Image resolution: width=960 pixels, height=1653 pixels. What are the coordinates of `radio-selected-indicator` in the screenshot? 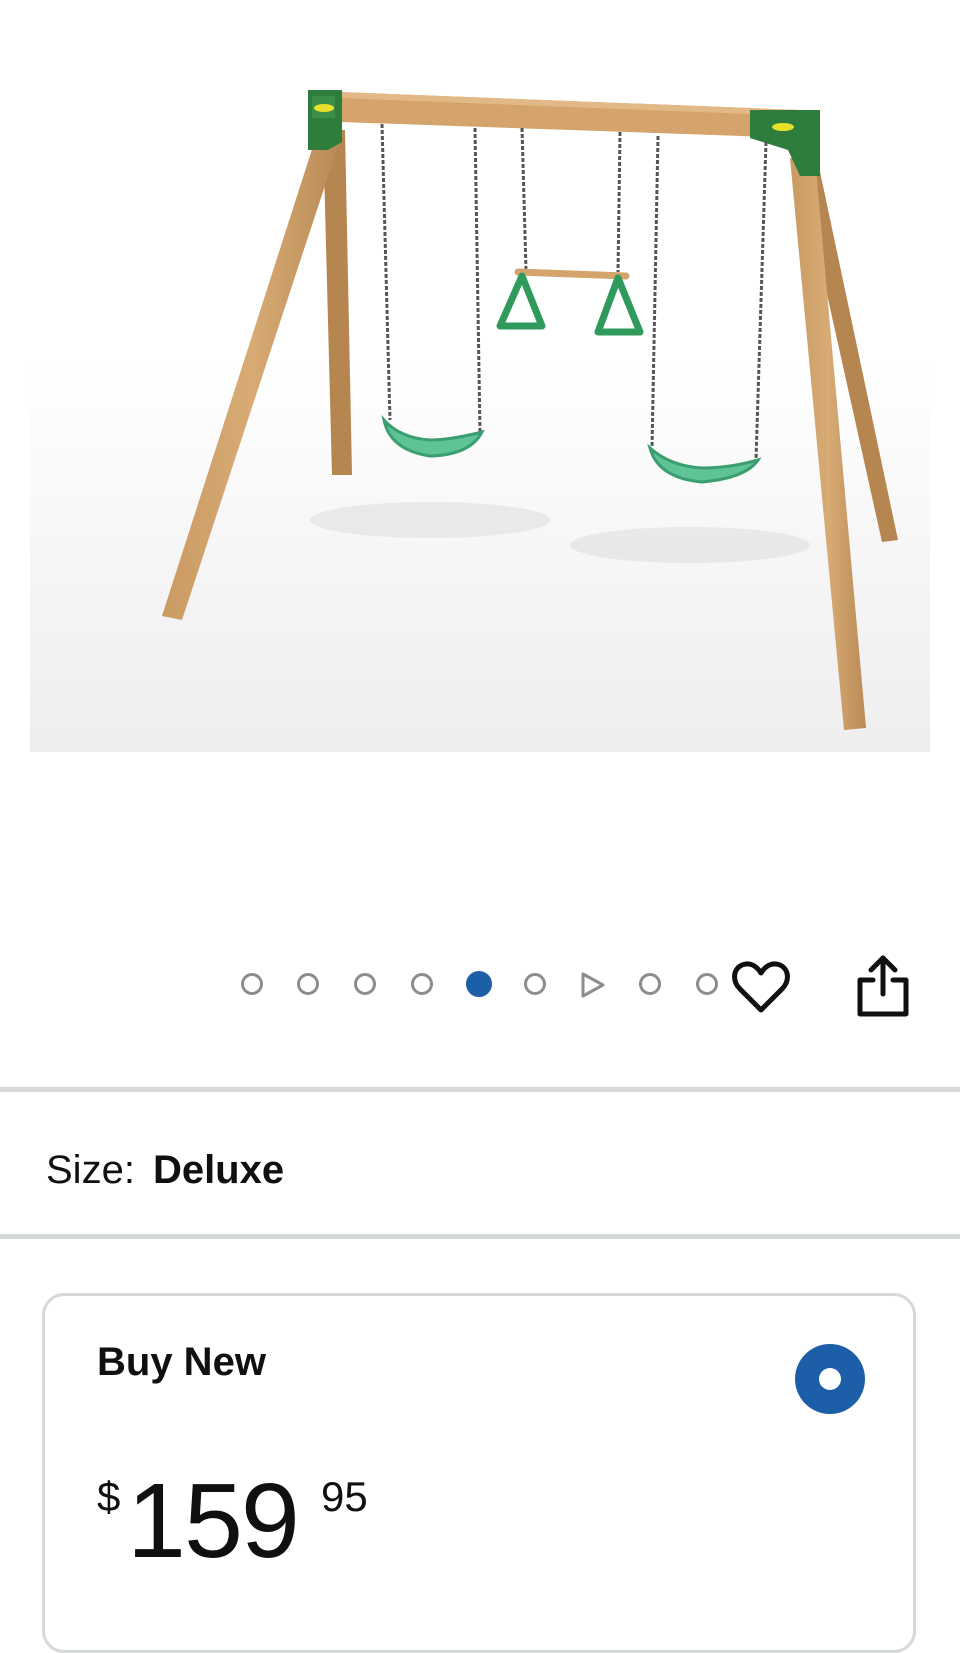 It's located at (830, 1379).